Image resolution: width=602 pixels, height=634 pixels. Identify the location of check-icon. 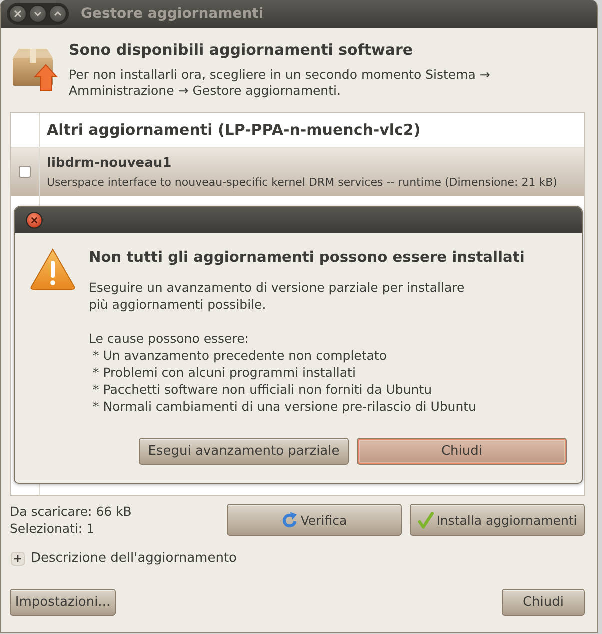
(426, 520).